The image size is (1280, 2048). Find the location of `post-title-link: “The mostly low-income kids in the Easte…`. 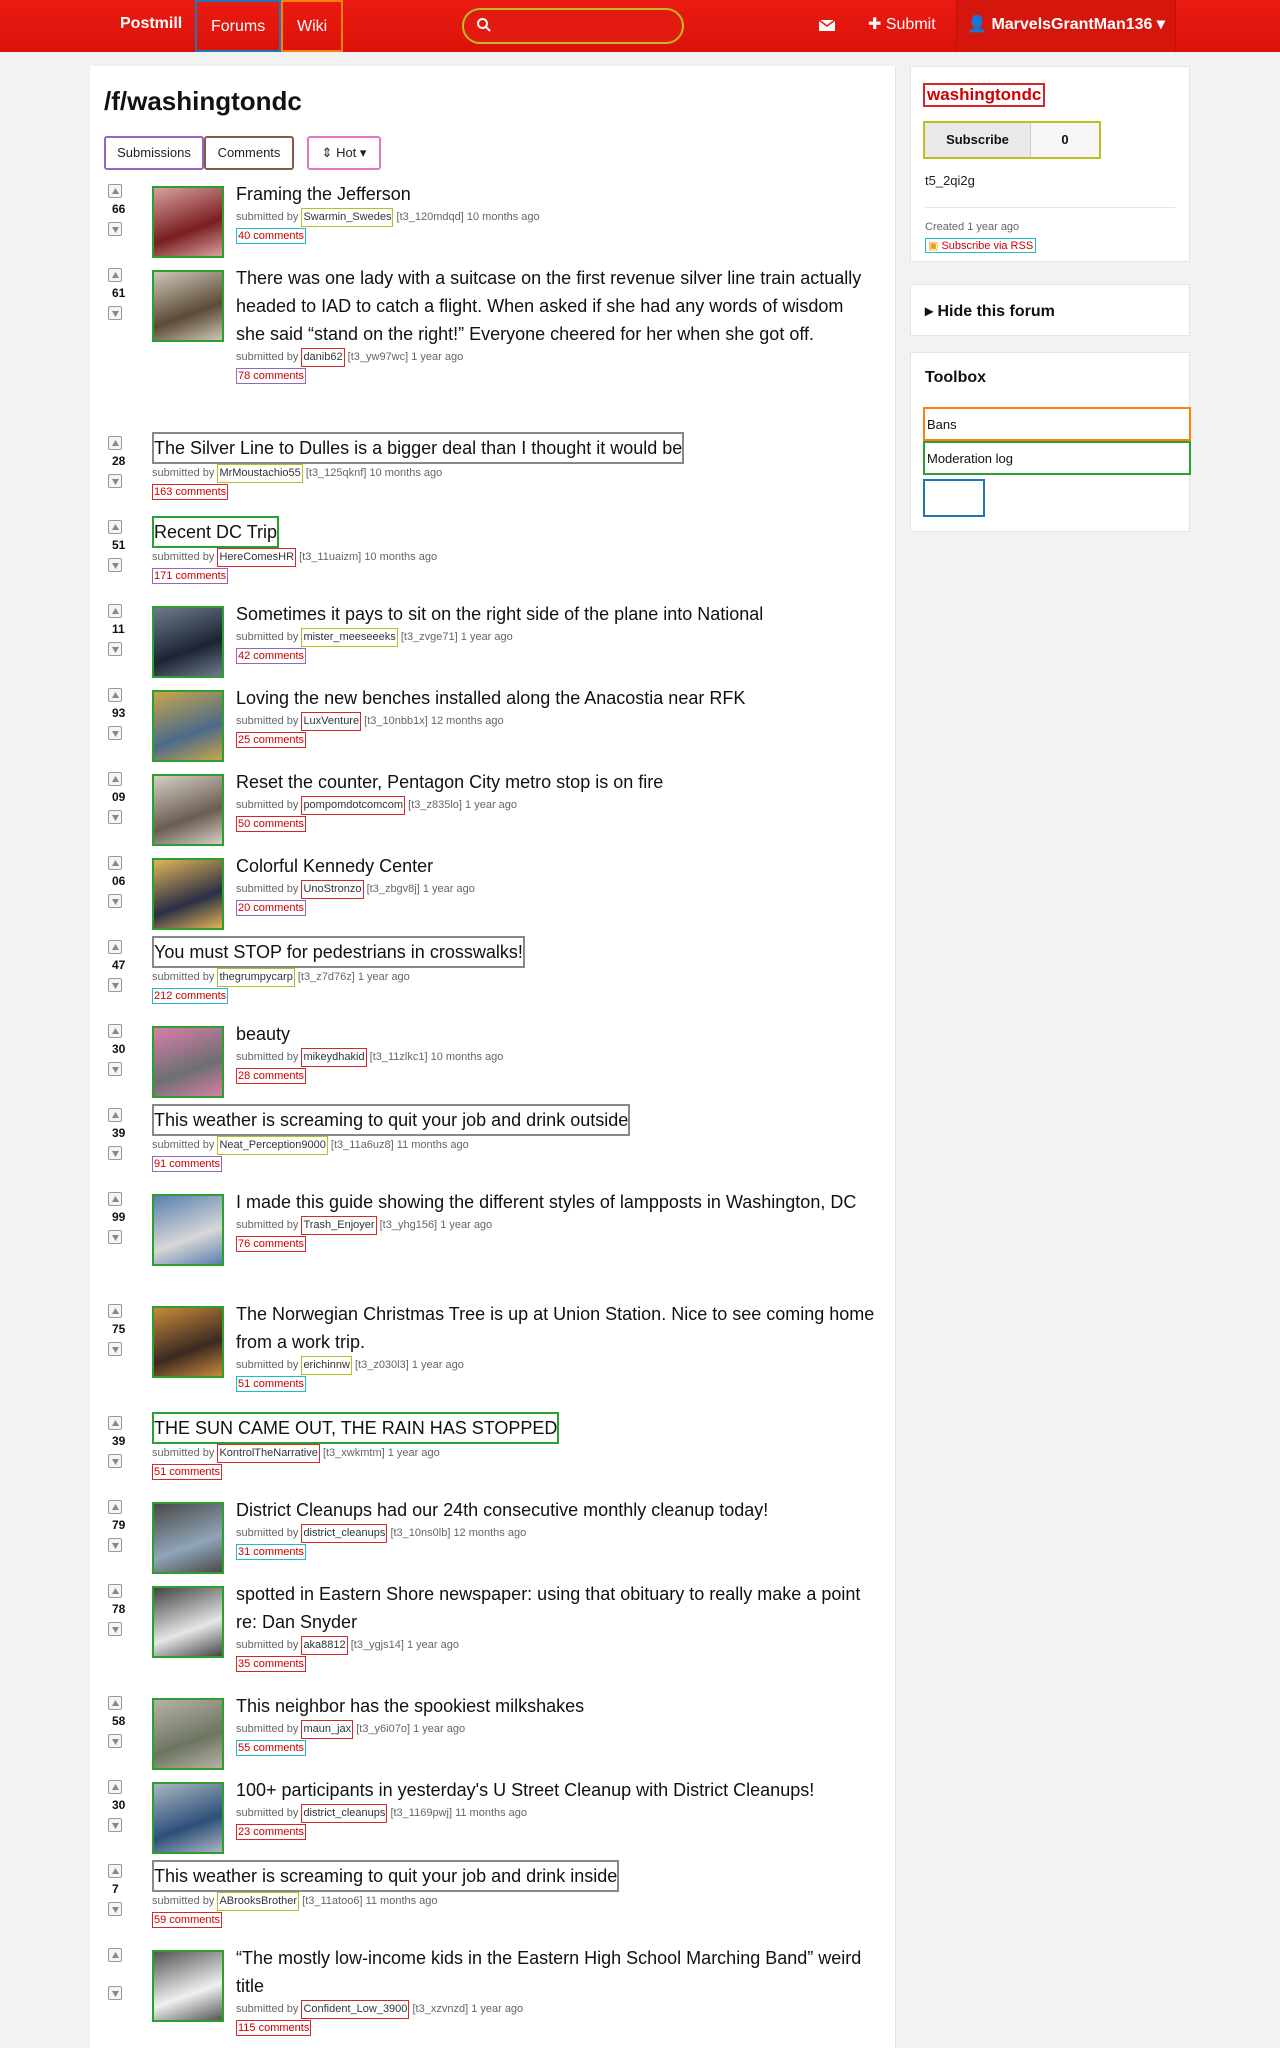

post-title-link: “The mostly low-income kids in the Easte… is located at coordinates (556, 1972).